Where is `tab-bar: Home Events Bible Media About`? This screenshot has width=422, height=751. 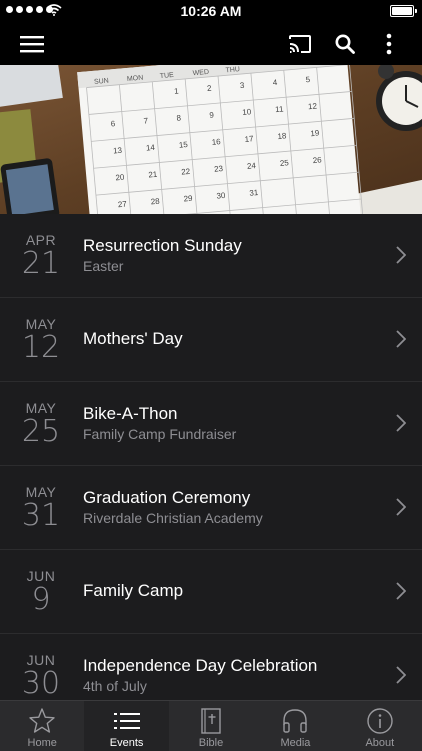 tab-bar: Home Events Bible Media About is located at coordinates (211, 725).